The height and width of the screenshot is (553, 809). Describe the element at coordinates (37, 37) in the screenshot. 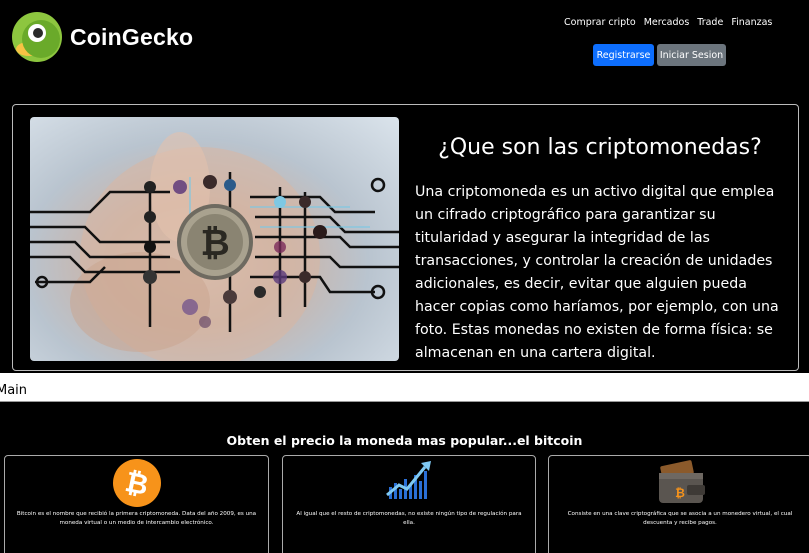

I see `gecko-logo-icon` at that location.